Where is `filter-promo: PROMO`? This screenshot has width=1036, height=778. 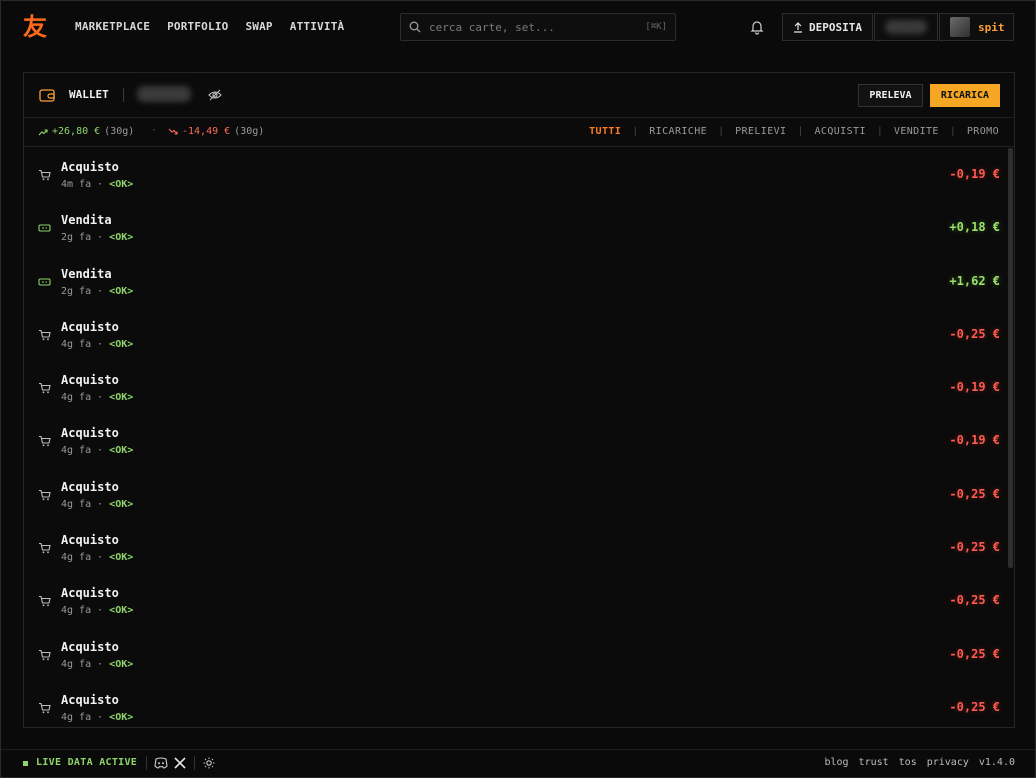
filter-promo: PROMO is located at coordinates (983, 131).